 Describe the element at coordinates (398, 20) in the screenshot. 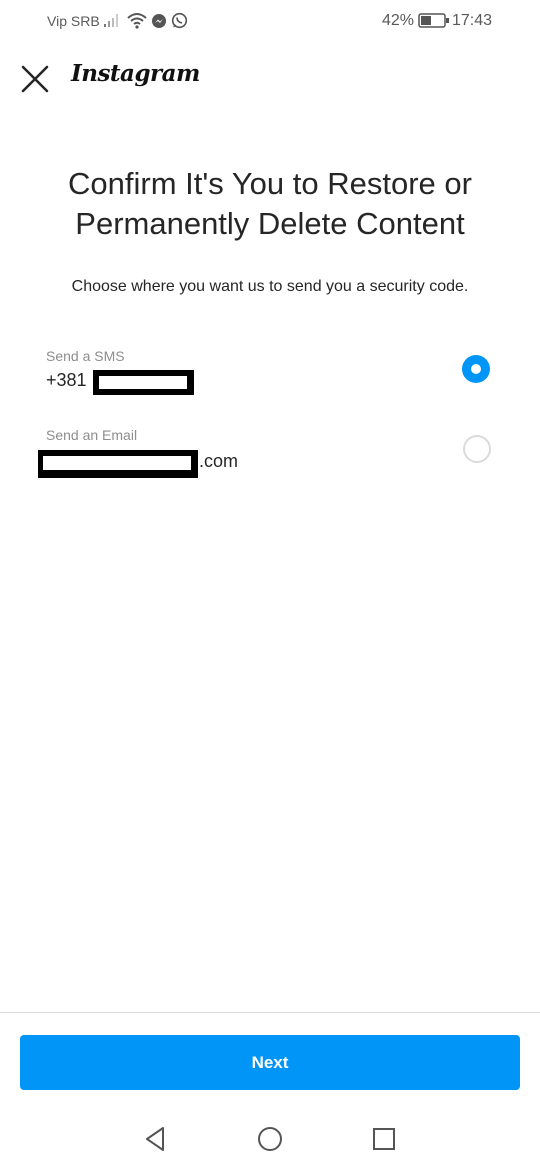

I see `battery-percent: 42%` at that location.